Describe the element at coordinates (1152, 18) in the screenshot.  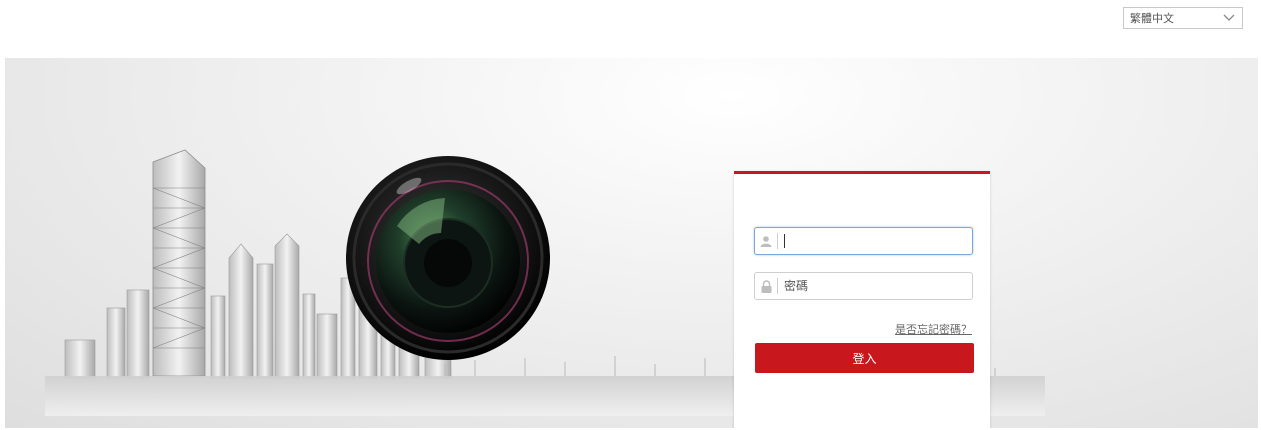
I see `language-select-value: 繁體中文` at that location.